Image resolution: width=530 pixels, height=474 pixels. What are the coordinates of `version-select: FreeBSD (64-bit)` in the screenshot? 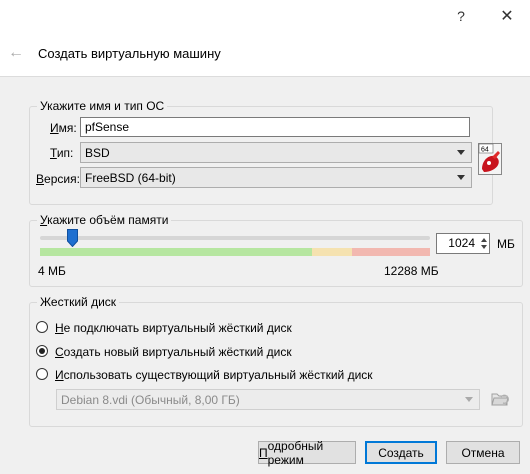 It's located at (276, 177).